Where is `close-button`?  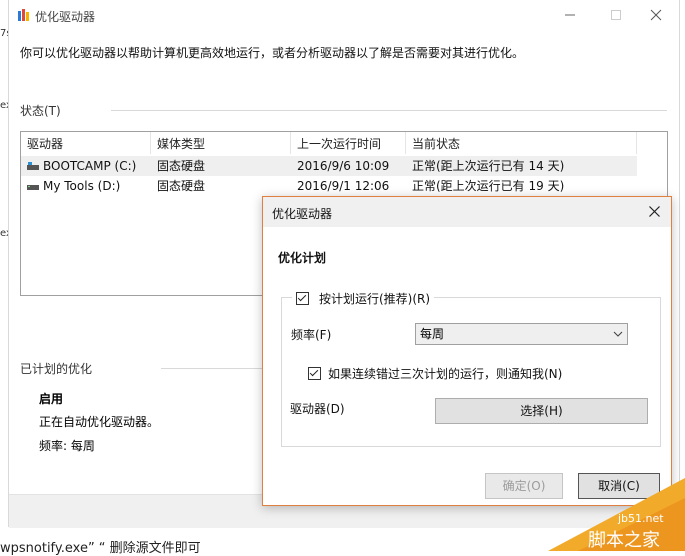
close-button is located at coordinates (656, 15).